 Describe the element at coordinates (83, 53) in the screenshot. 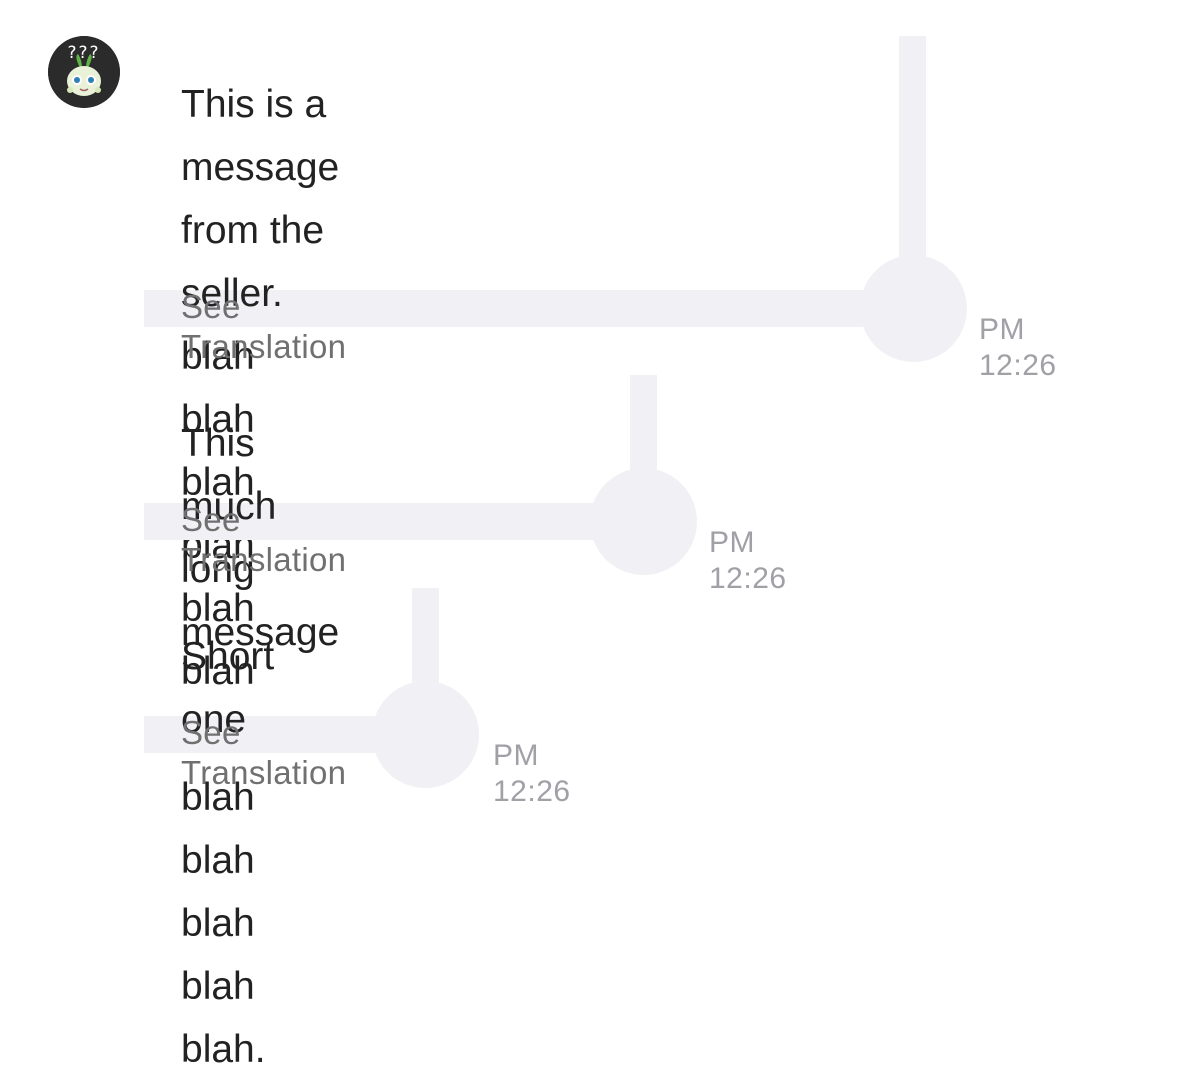

I see `avatar-badge-text: ???` at that location.